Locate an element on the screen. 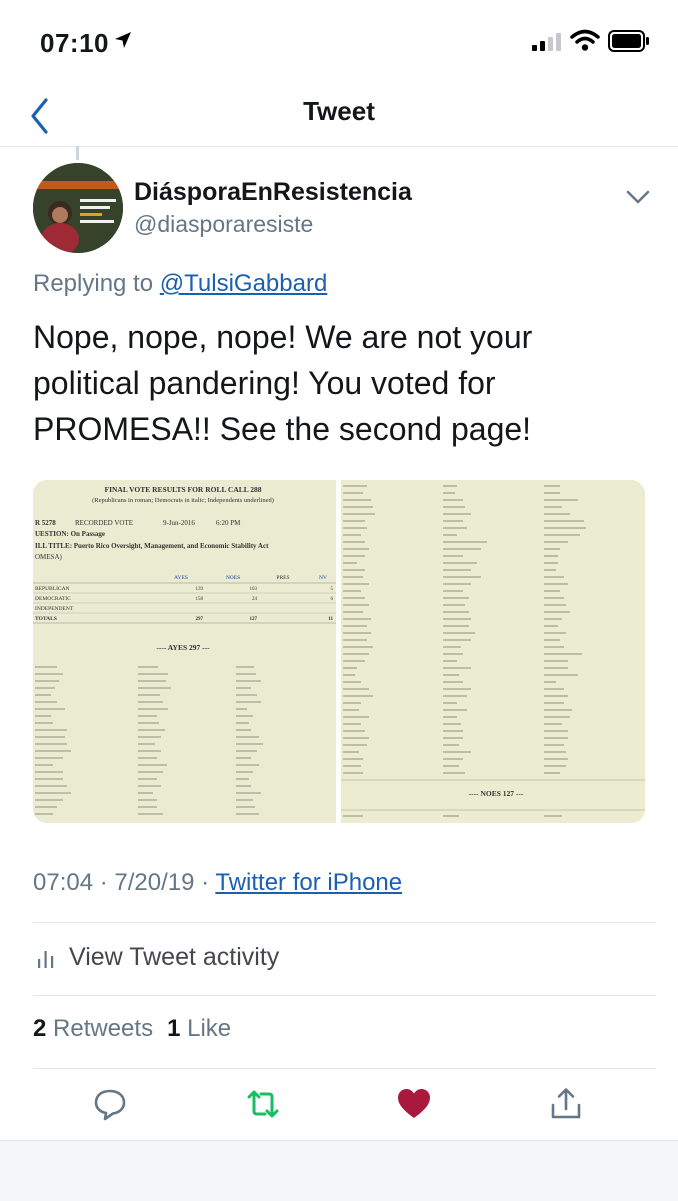  likes-count: 1 is located at coordinates (174, 1028).